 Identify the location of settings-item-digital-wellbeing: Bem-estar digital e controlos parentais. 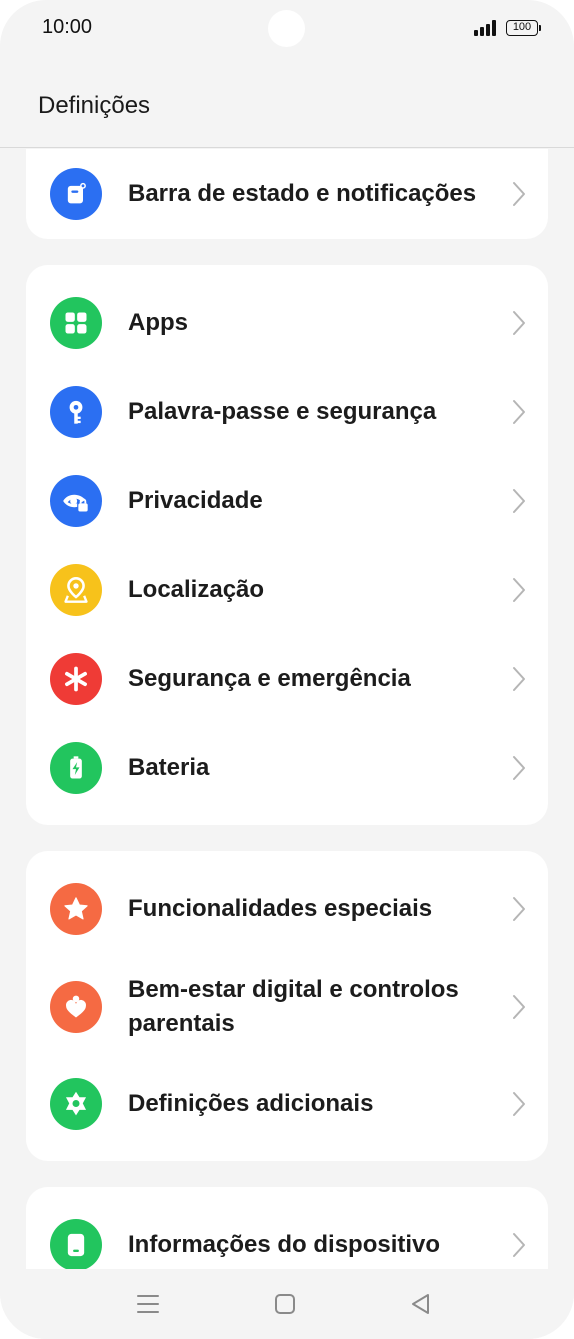
(287, 1007).